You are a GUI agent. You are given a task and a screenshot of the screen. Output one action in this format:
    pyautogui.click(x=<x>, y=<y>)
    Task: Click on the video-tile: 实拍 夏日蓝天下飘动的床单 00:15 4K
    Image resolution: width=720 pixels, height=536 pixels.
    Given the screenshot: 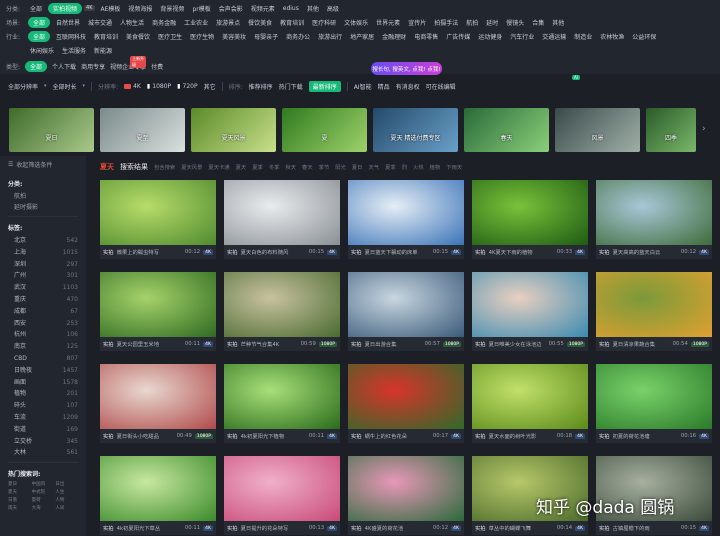 What is the action you would take?
    pyautogui.click(x=406, y=219)
    